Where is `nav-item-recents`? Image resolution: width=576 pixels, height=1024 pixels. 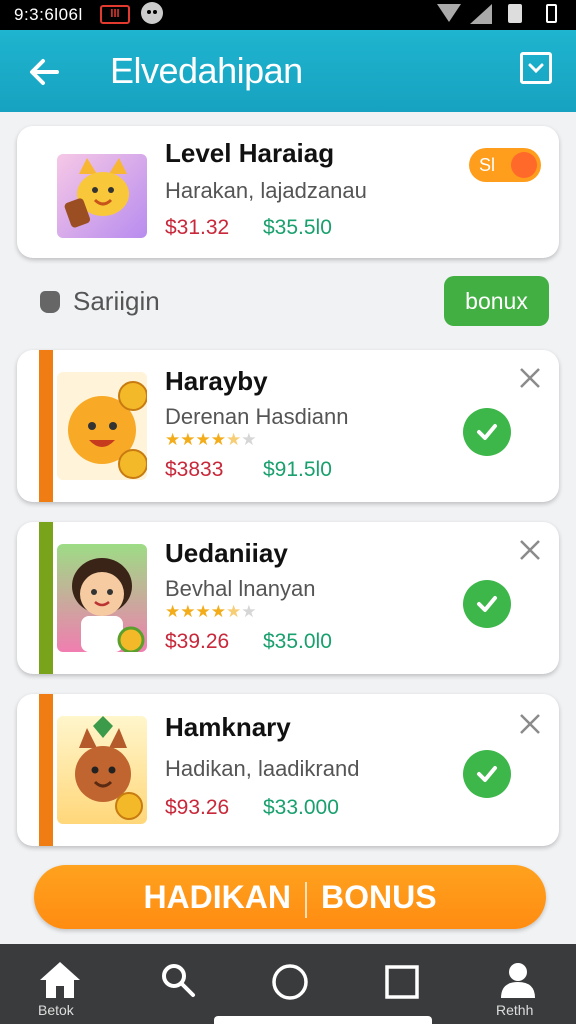
nav-item-recents is located at coordinates (402, 984).